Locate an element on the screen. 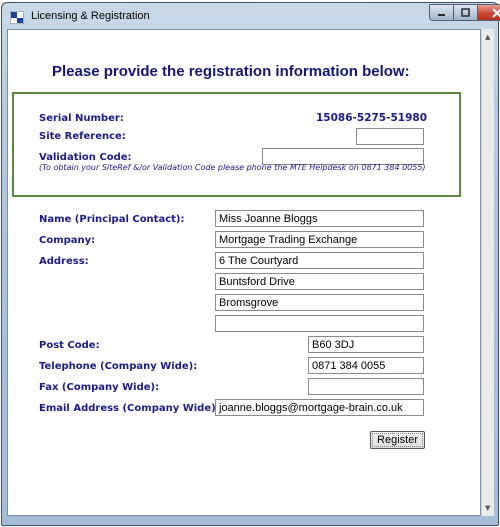 The height and width of the screenshot is (527, 500). site-reference-label: Site Reference: is located at coordinates (82, 136).